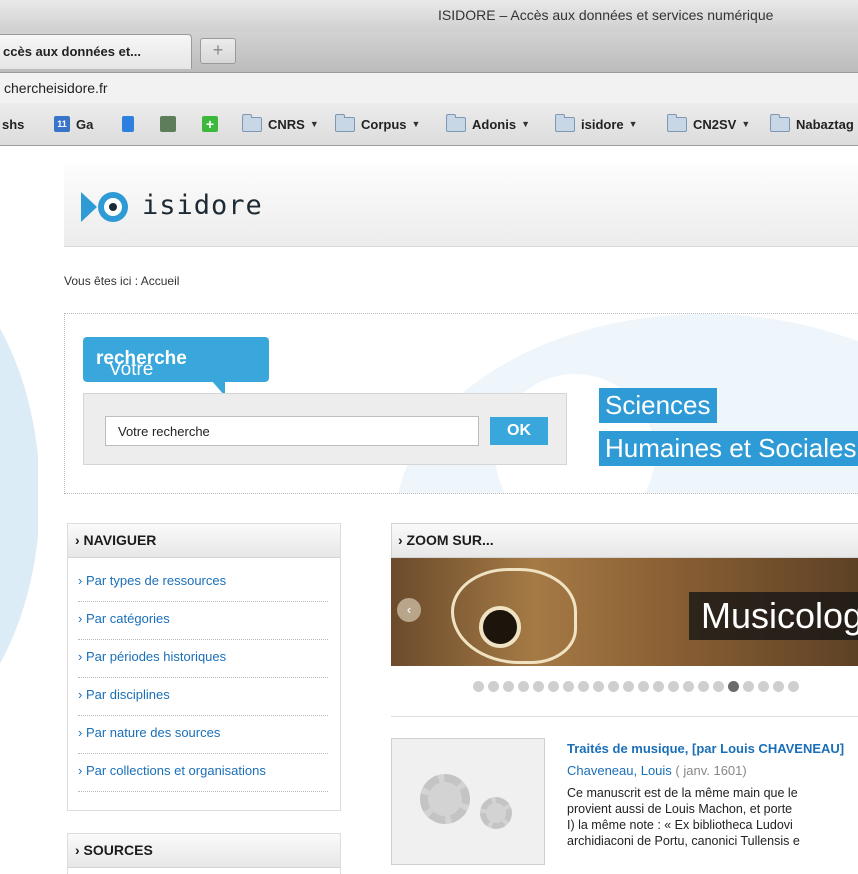 The width and height of the screenshot is (858, 874). What do you see at coordinates (519, 431) in the screenshot?
I see `search-ok-button: OK` at bounding box center [519, 431].